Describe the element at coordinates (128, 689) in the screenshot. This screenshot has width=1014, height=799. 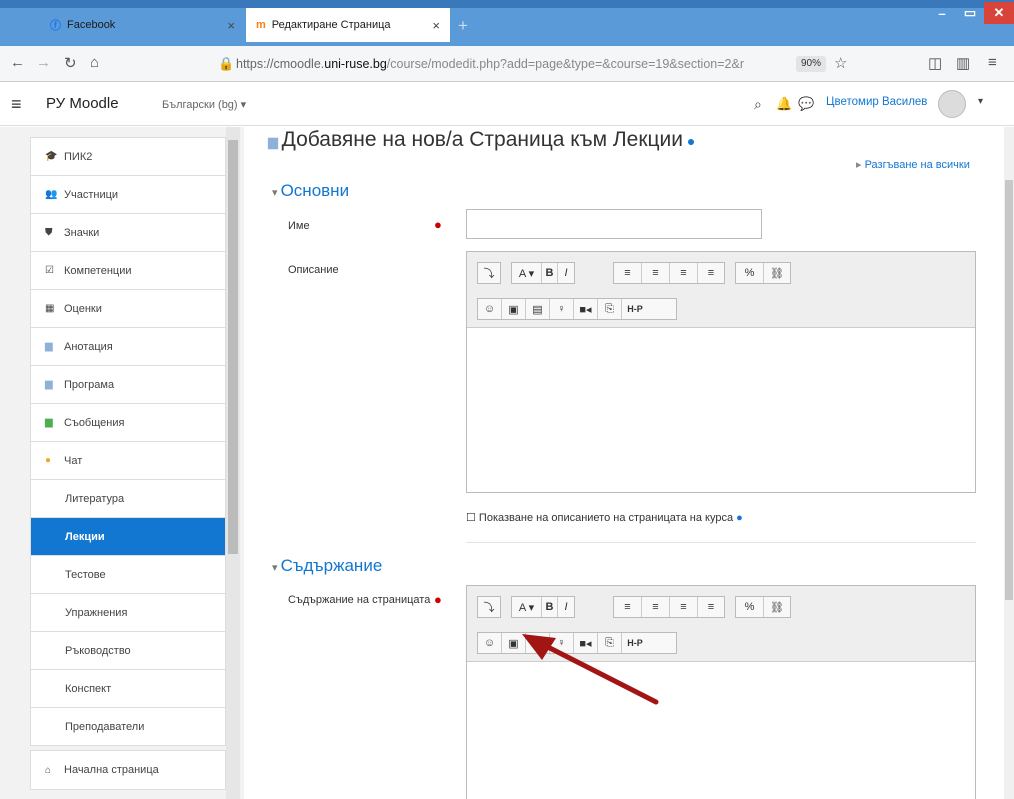
I see `sidebar-item-synopsis: Конспект` at that location.